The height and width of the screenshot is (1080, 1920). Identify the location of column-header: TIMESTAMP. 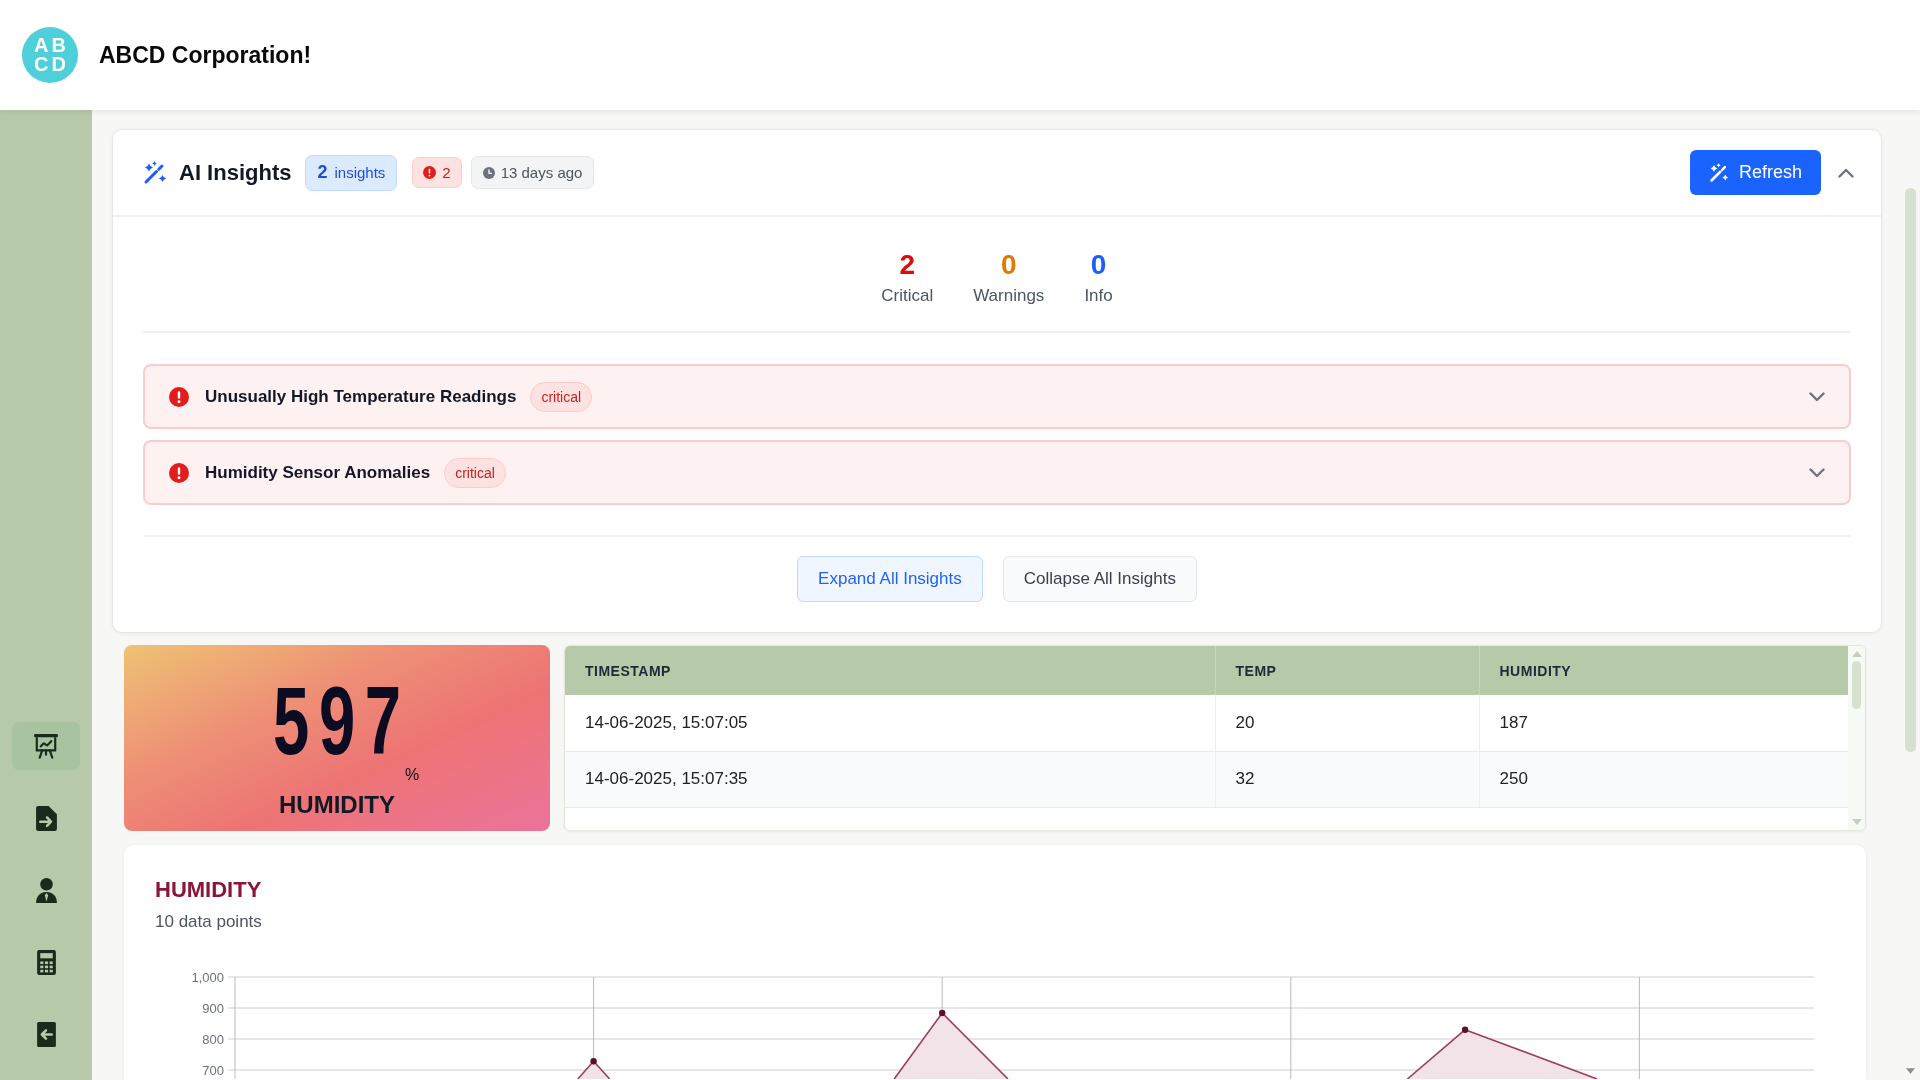
(890, 670).